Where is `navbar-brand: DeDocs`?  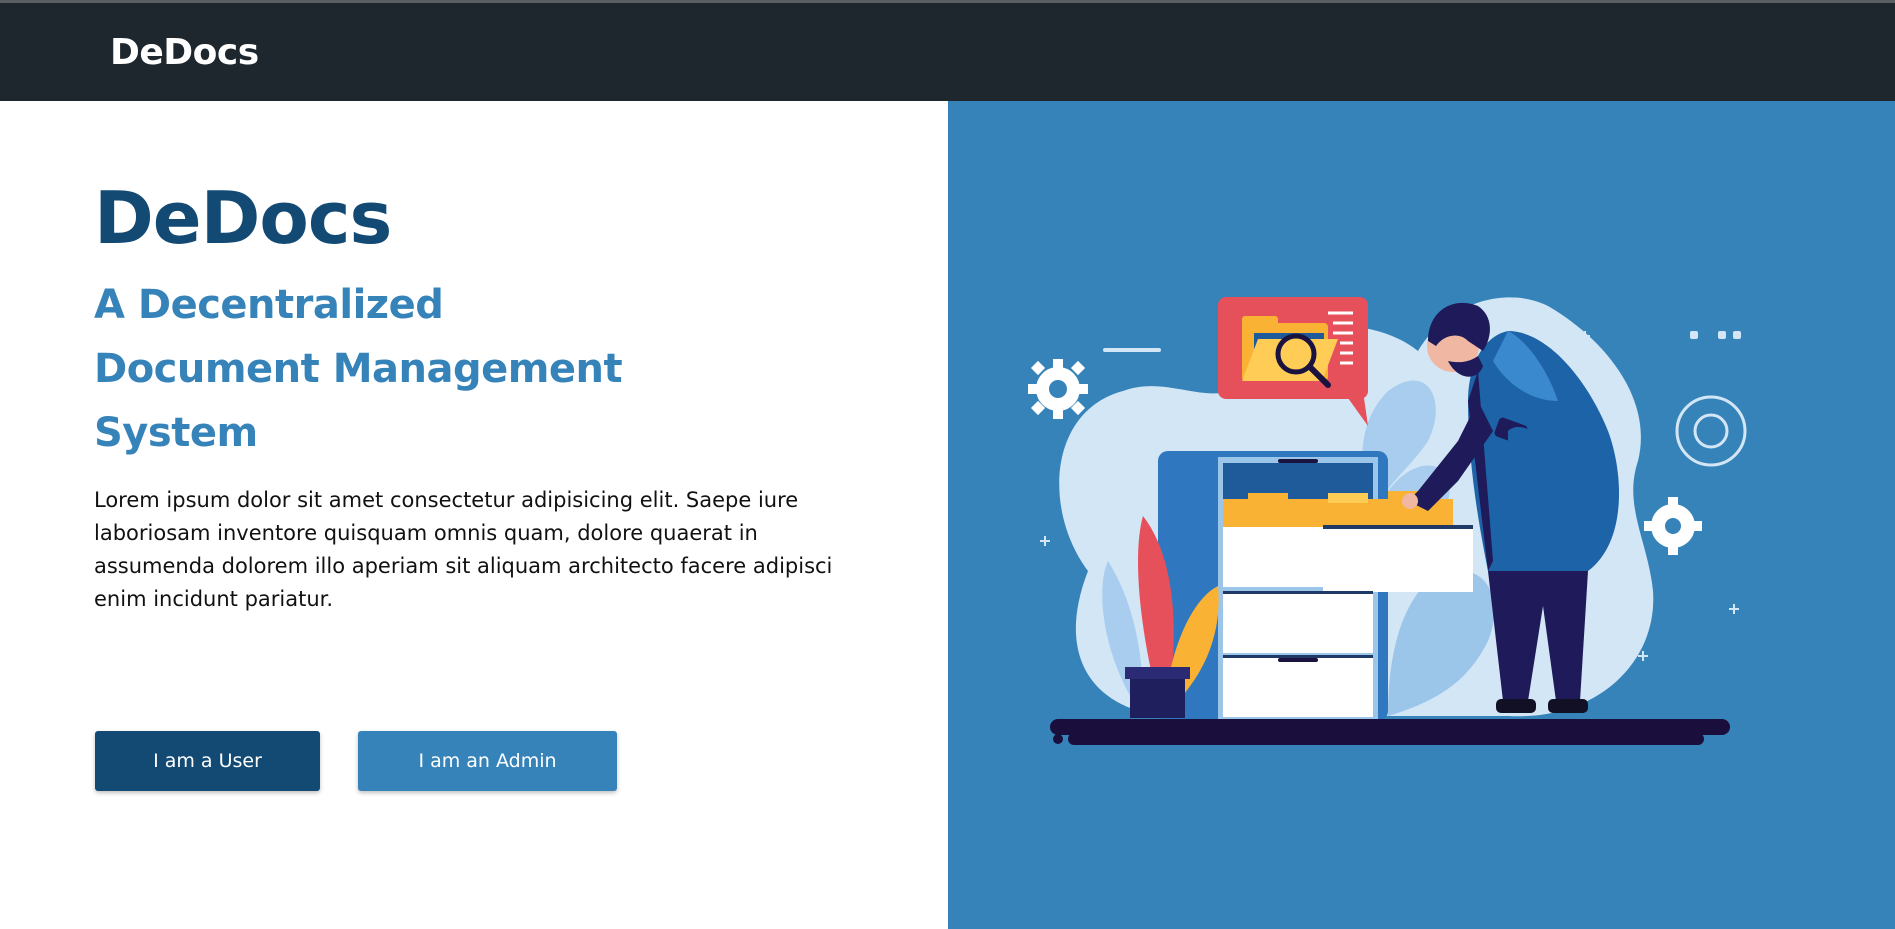
navbar-brand: DeDocs is located at coordinates (184, 52).